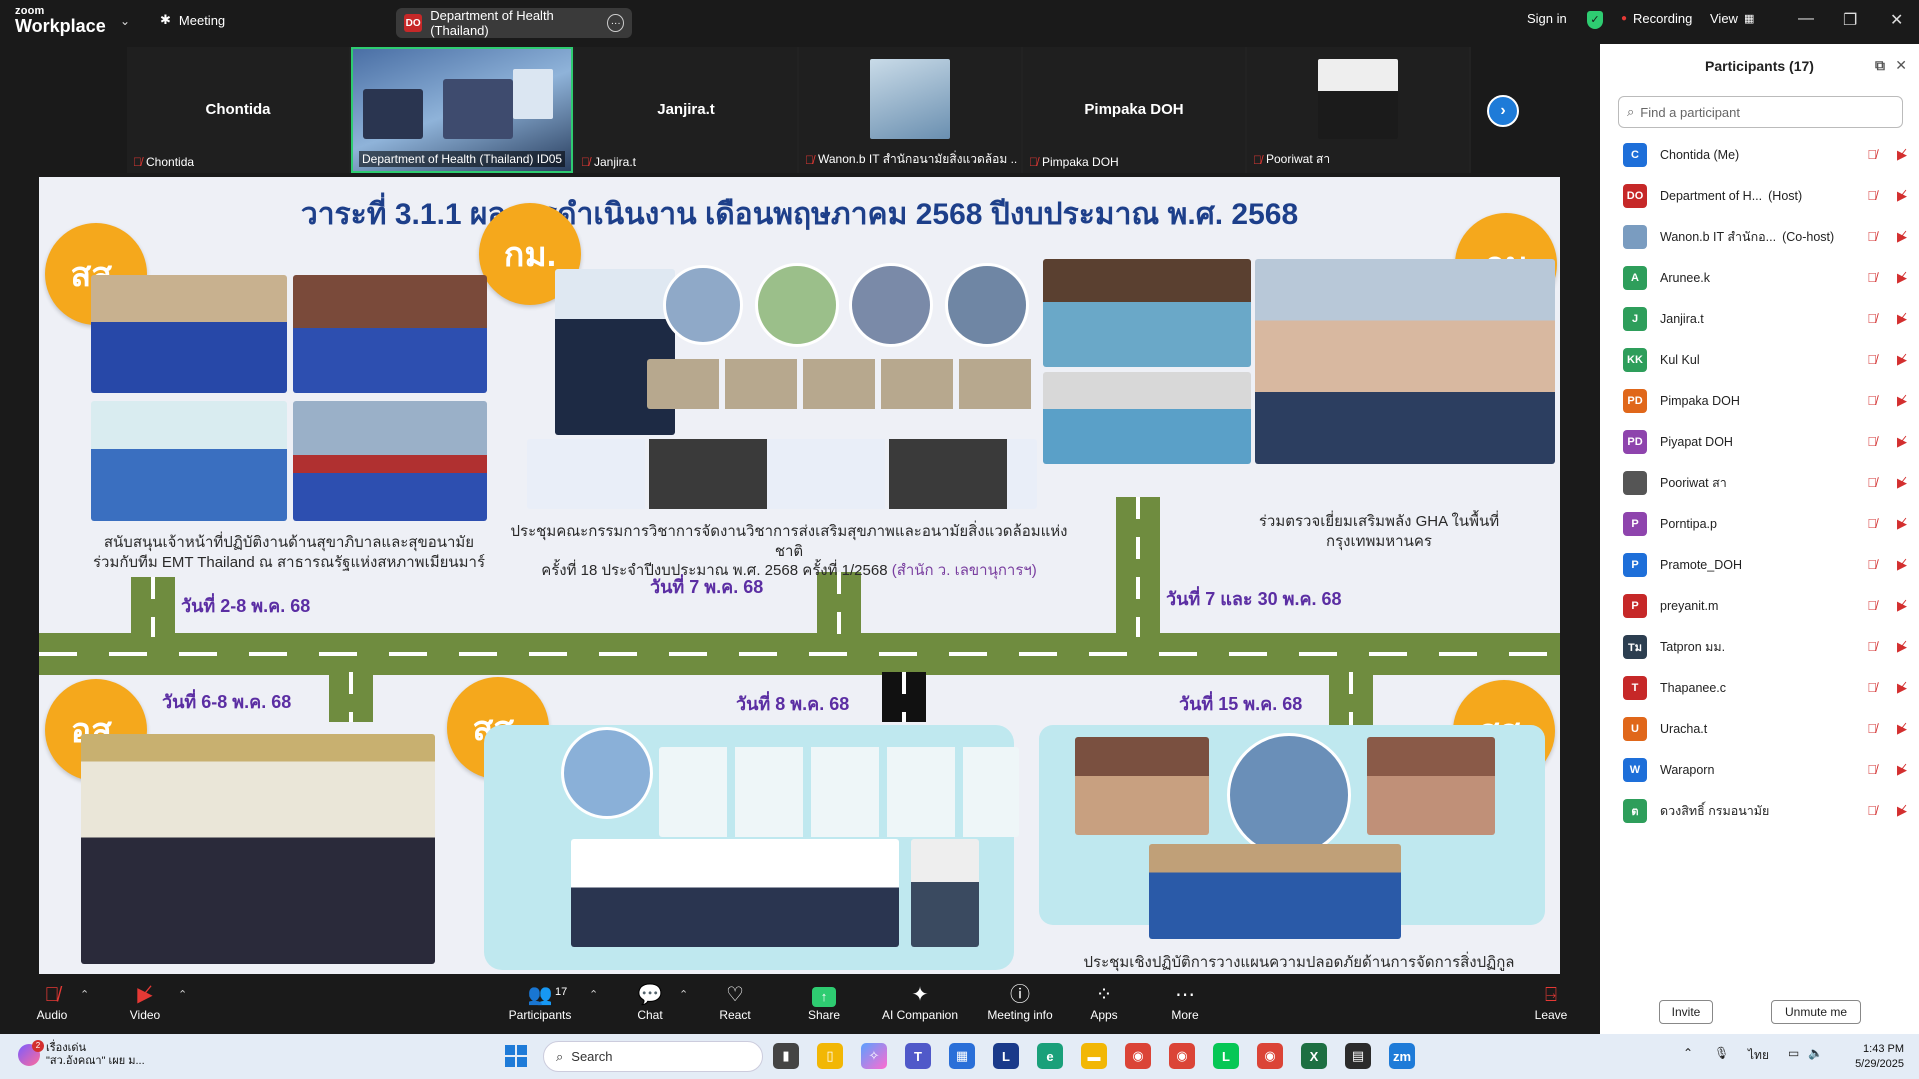 This screenshot has height=1079, width=1919. What do you see at coordinates (60, 21) in the screenshot?
I see `zoom-logo: zoom Workplace` at bounding box center [60, 21].